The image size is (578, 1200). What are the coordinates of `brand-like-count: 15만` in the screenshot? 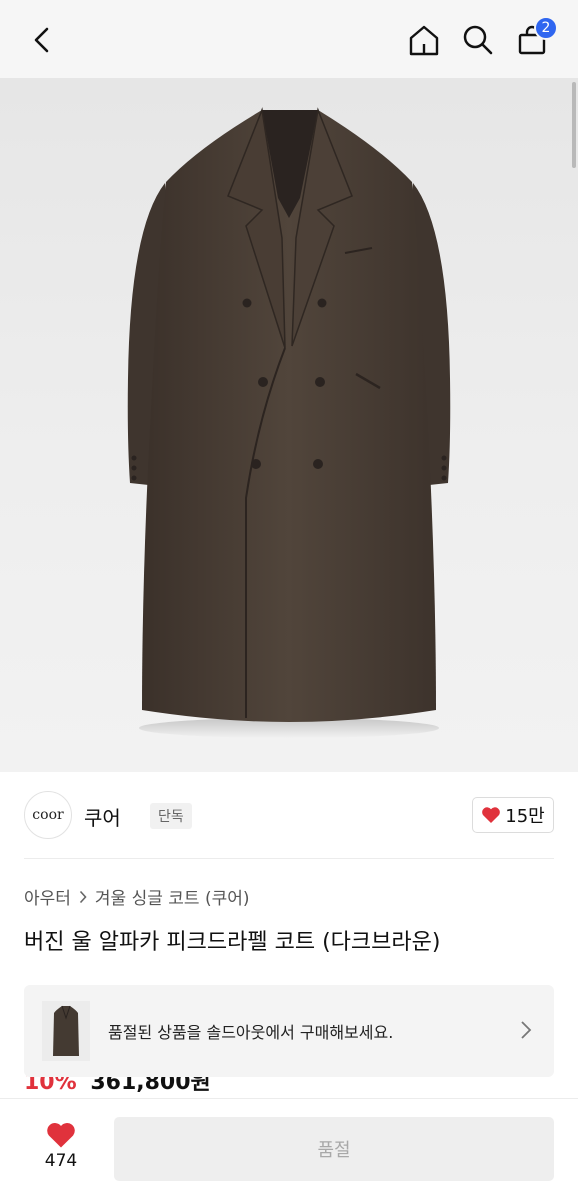 It's located at (525, 816).